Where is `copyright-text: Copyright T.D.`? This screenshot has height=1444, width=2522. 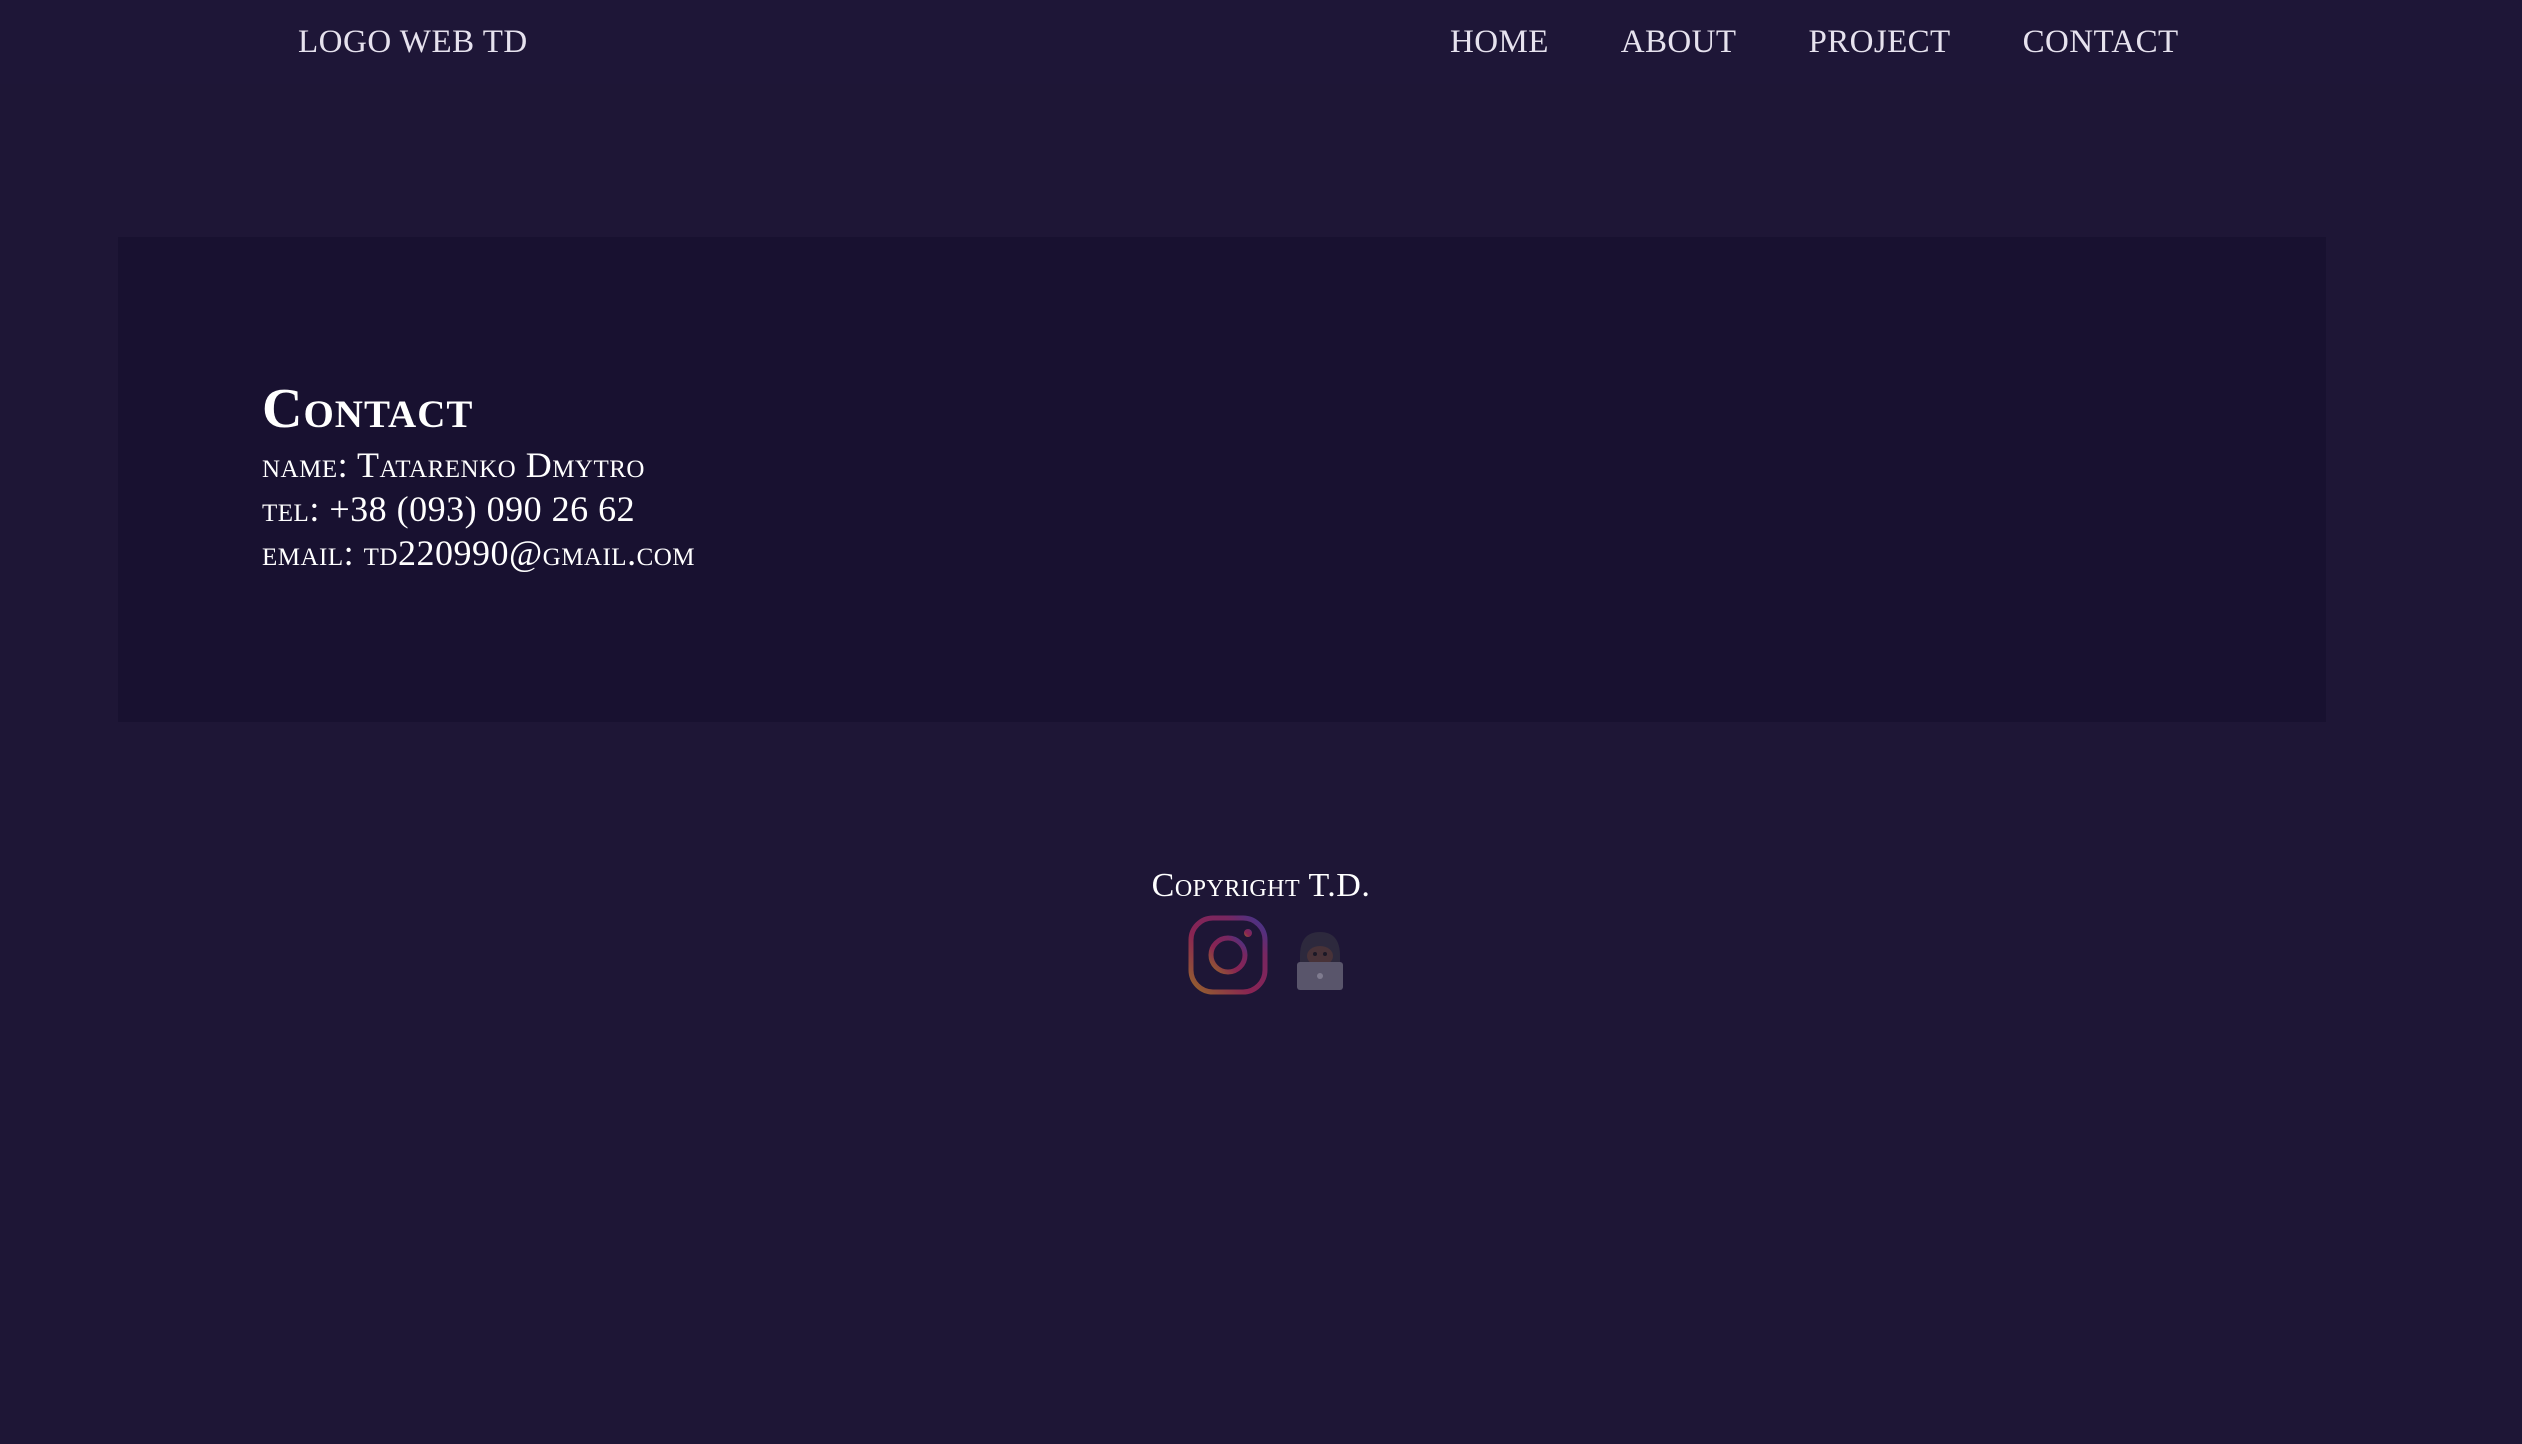 copyright-text: Copyright T.D. is located at coordinates (1261, 885).